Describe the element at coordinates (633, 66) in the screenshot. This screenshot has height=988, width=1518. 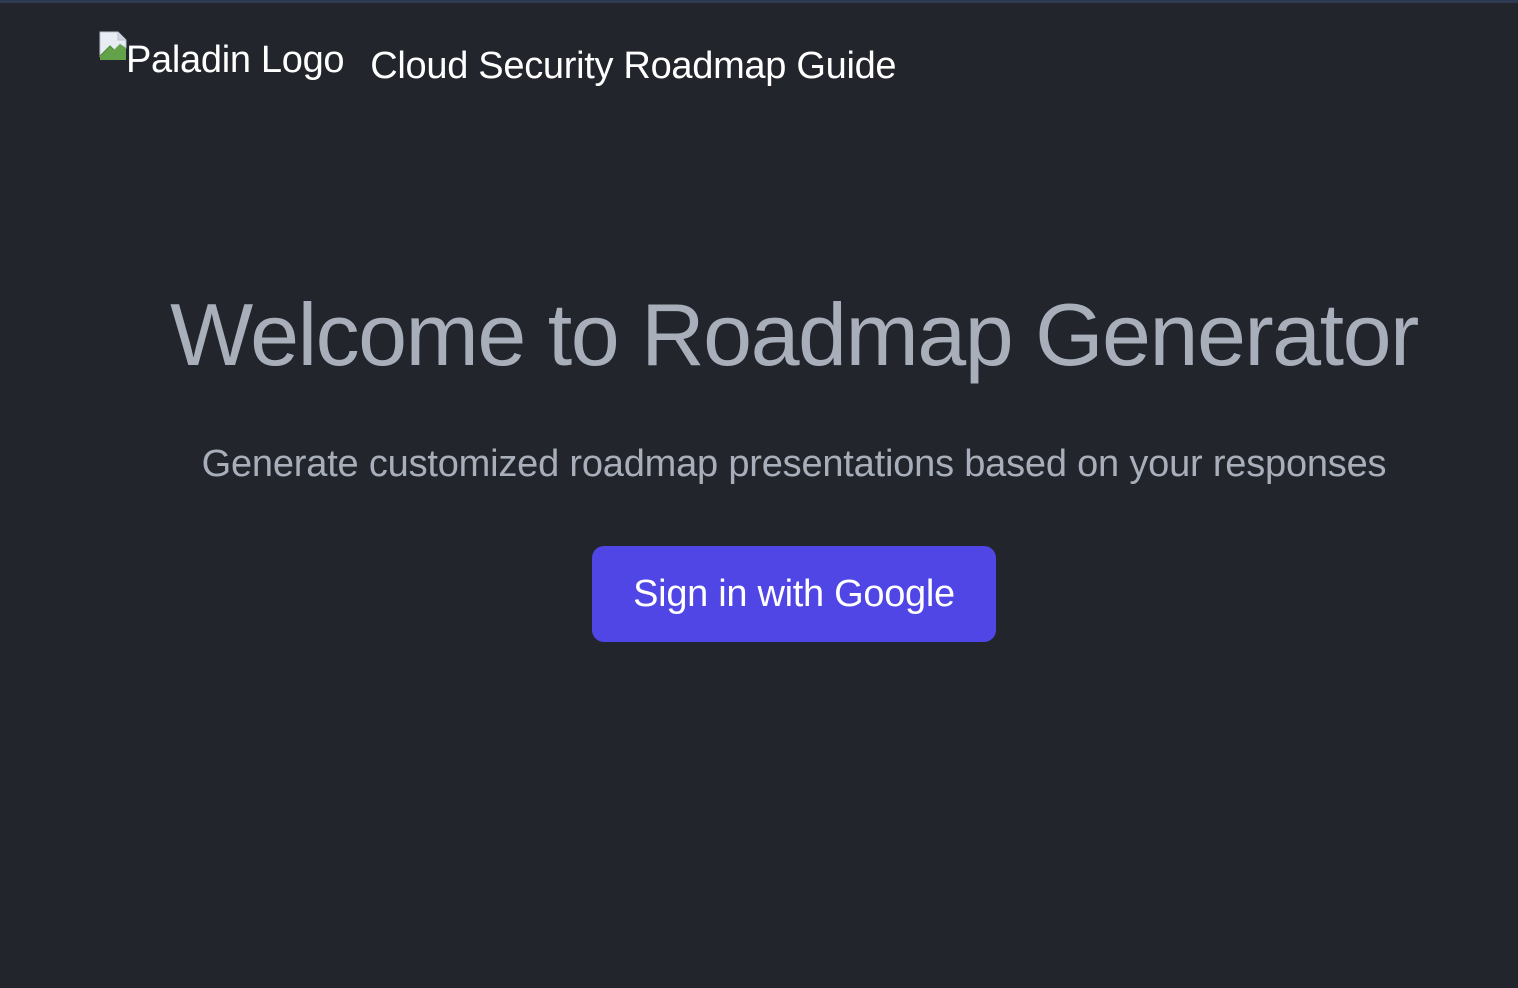
I see `app-title: Cloud Security Roadmap Guide` at that location.